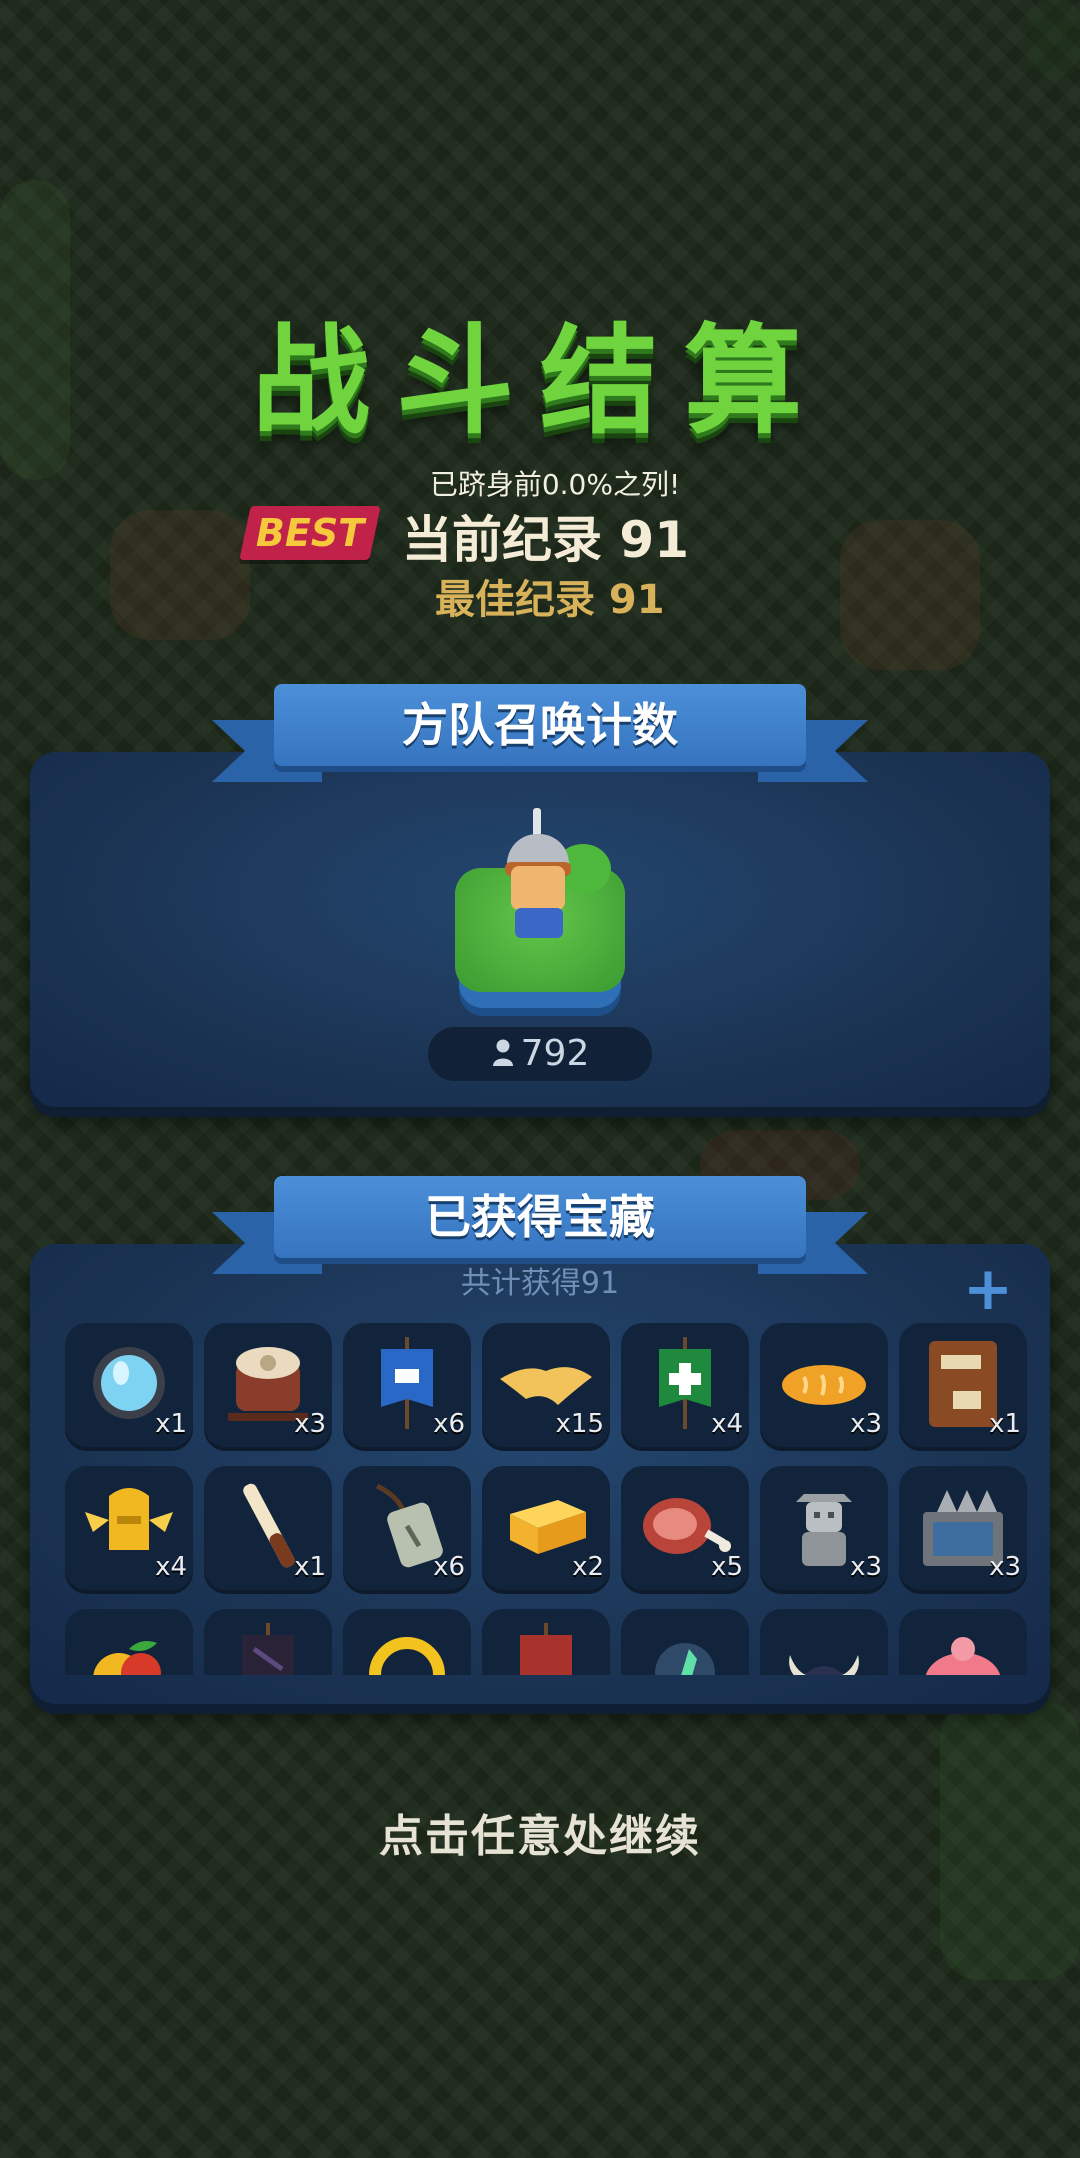  I want to click on spearman-icon, so click(540, 909).